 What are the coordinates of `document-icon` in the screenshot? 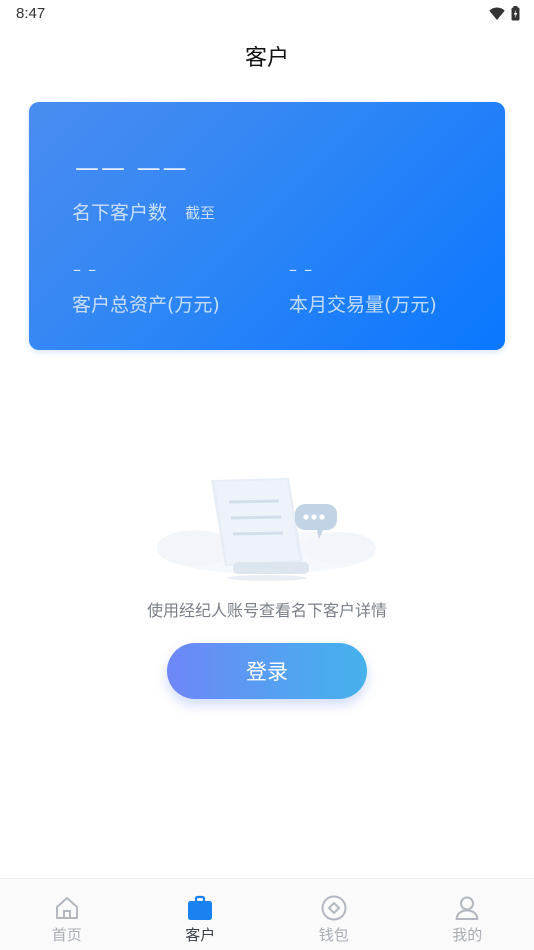 It's located at (260, 526).